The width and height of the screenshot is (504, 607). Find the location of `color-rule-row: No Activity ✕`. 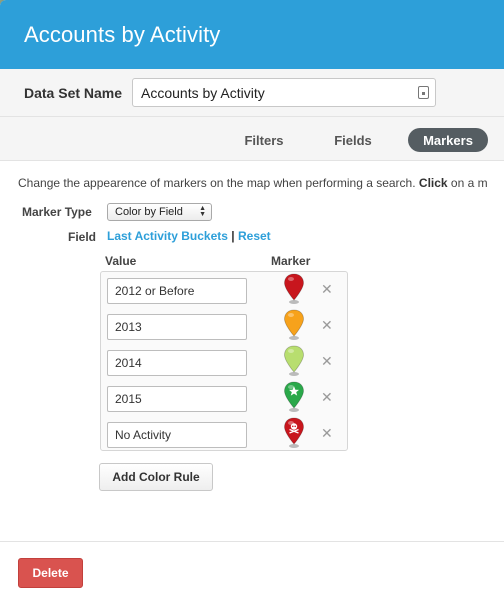

color-rule-row: No Activity ✕ is located at coordinates (227, 432).